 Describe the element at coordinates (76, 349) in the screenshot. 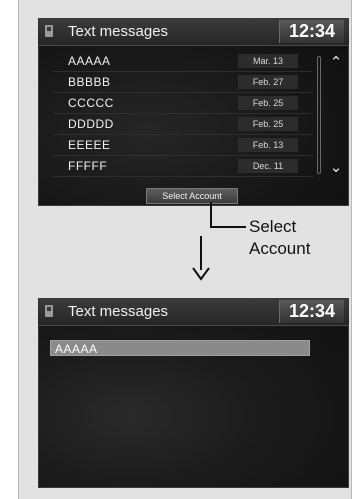

I see `account-name: AAAAA` at that location.